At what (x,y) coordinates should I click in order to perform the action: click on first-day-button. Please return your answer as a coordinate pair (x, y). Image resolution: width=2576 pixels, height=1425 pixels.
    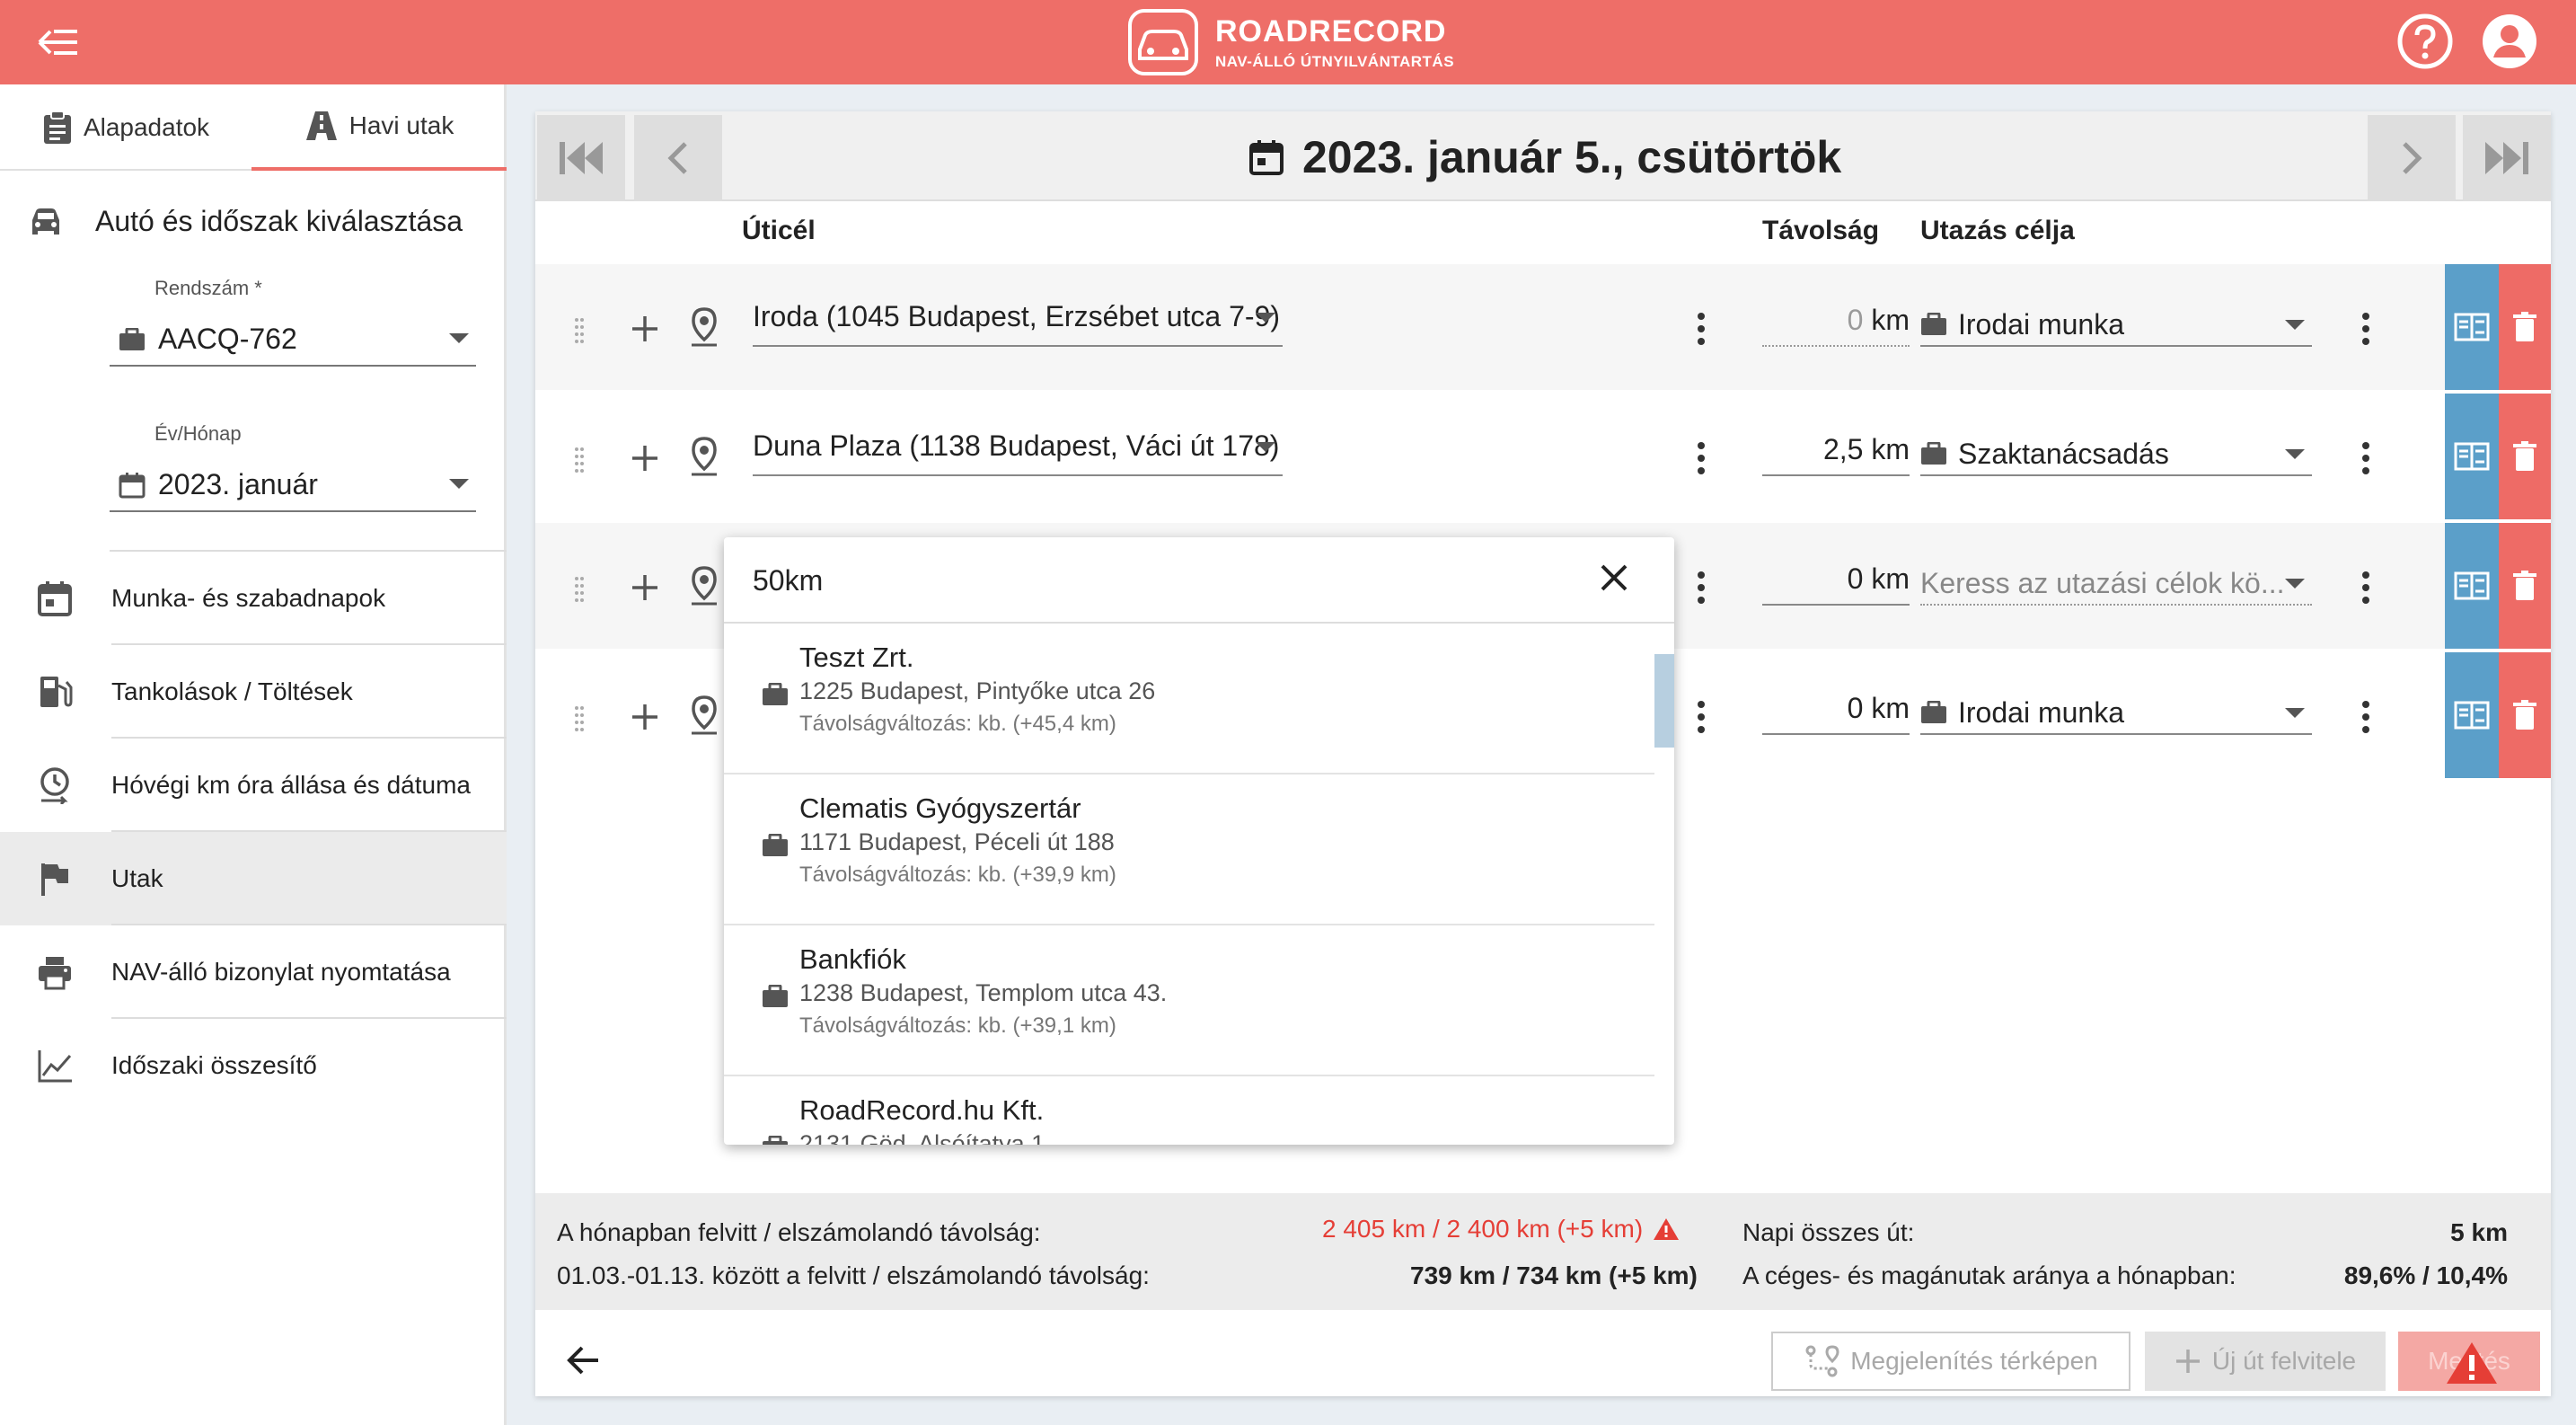
    Looking at the image, I should click on (581, 158).